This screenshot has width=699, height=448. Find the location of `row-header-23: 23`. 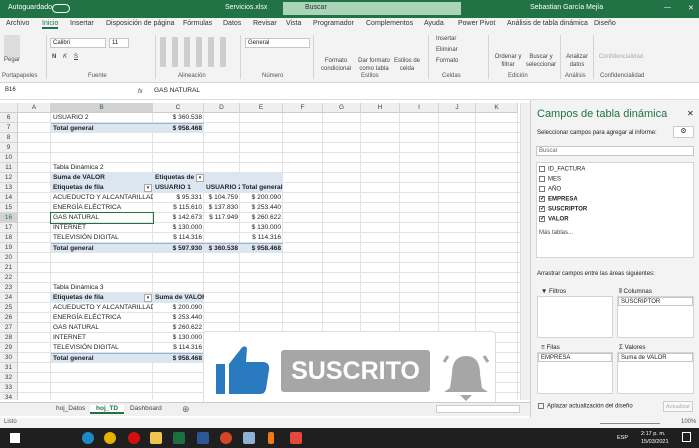

row-header-23: 23 is located at coordinates (9, 288).